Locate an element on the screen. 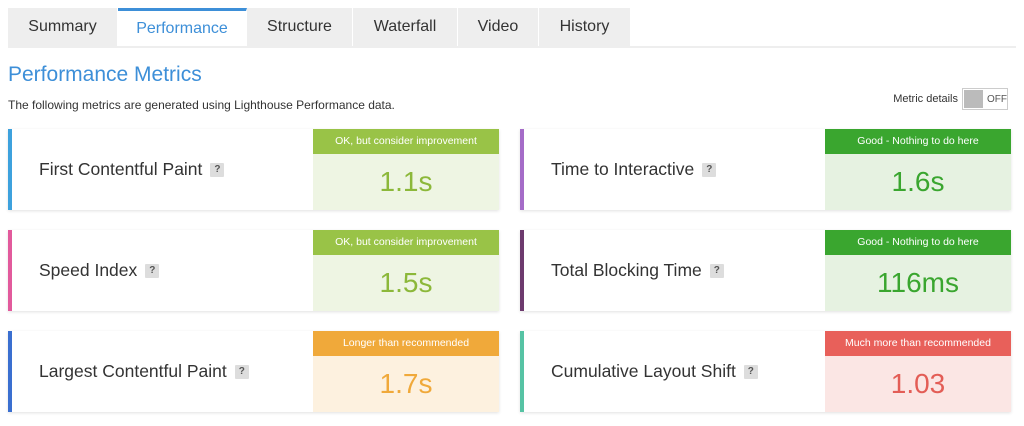 The image size is (1024, 426). tab-performance: Performance is located at coordinates (182, 28).